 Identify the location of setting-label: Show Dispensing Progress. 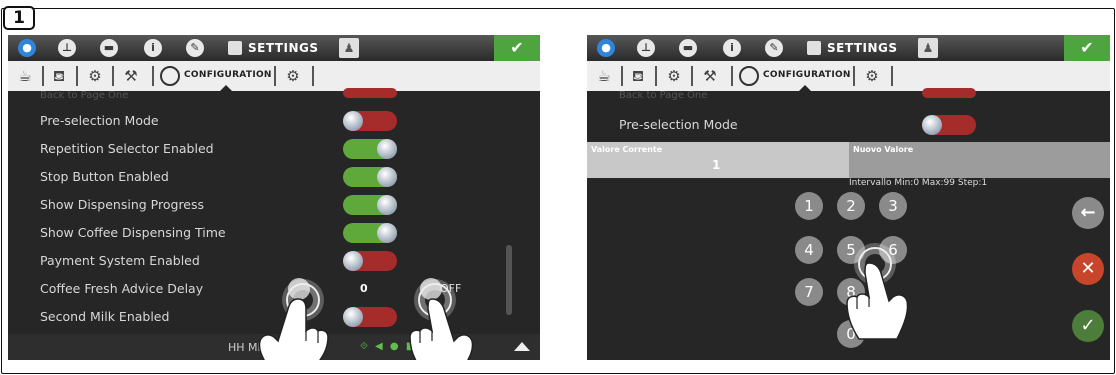
(122, 204).